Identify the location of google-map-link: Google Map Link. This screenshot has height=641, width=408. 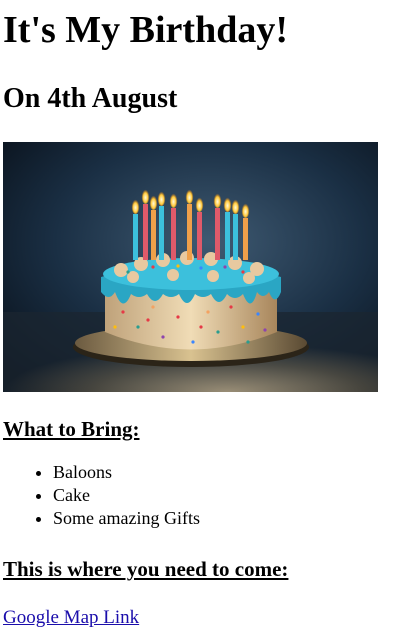
(71, 618).